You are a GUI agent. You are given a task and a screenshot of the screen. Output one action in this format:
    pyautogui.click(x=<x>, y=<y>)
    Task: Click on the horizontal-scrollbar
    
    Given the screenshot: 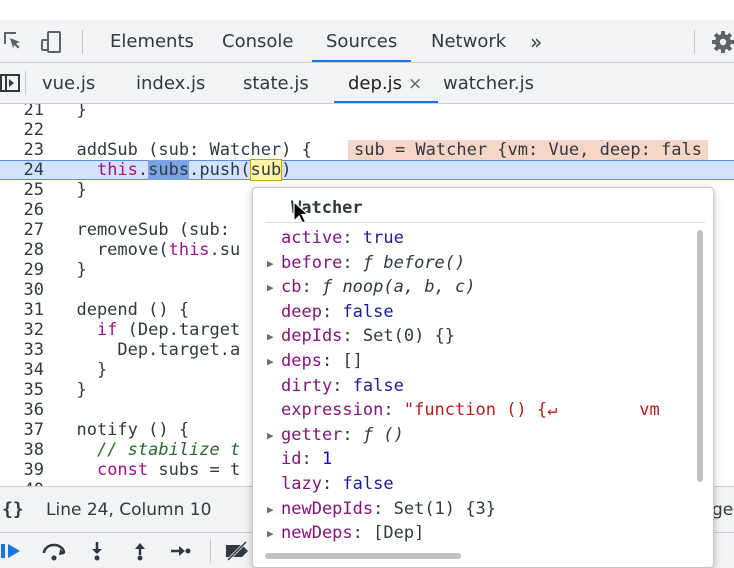 What is the action you would take?
    pyautogui.click(x=363, y=556)
    